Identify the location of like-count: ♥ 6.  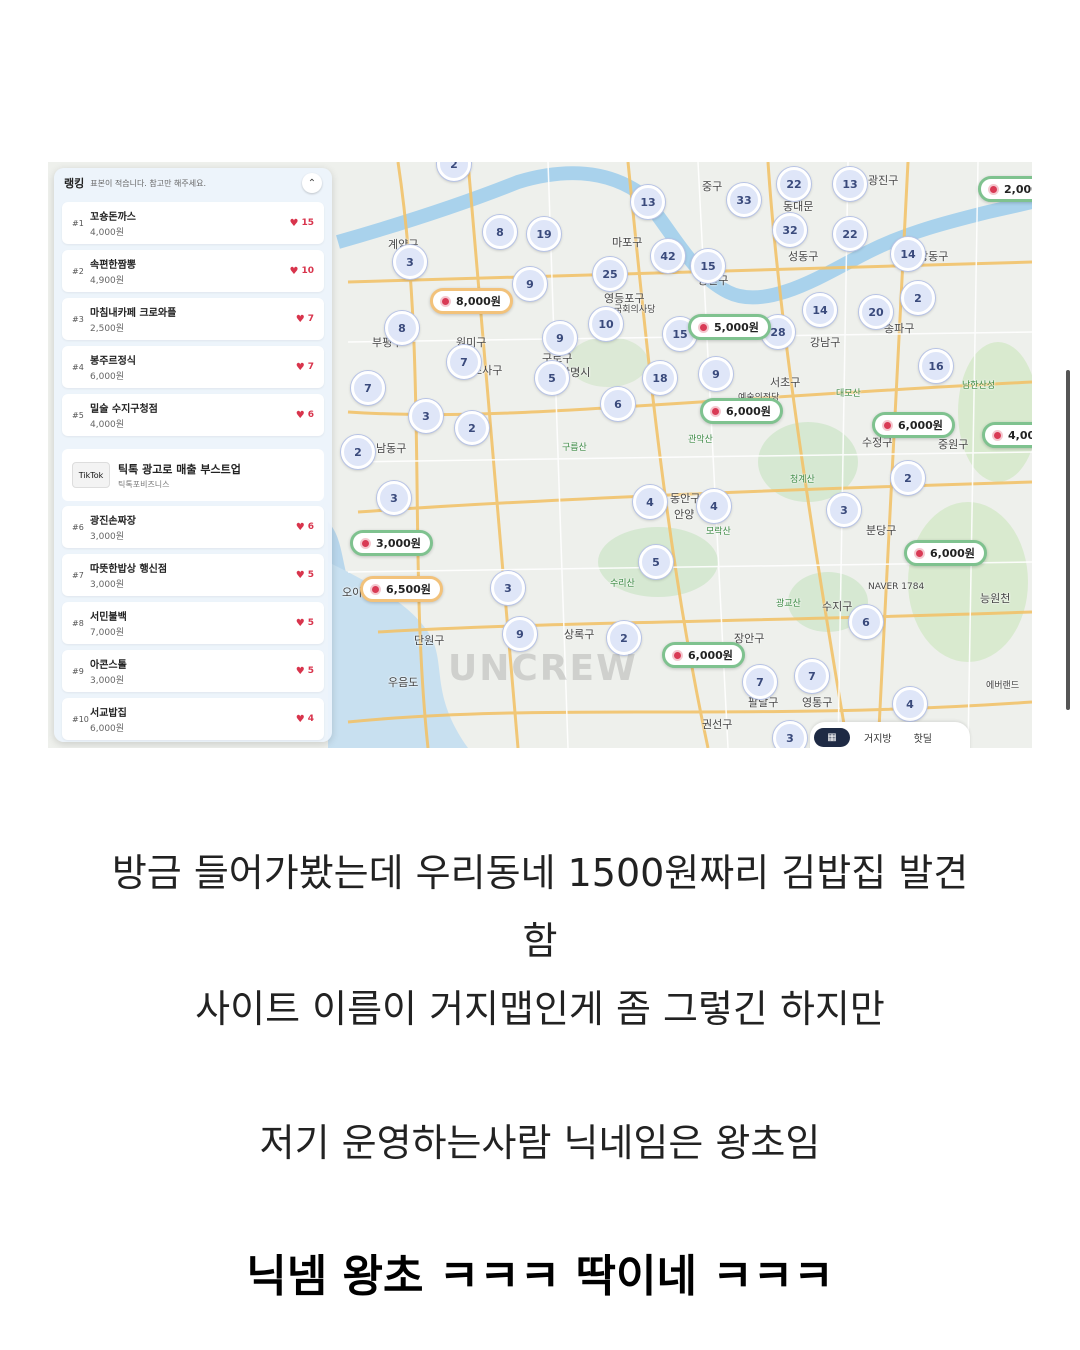
(305, 415).